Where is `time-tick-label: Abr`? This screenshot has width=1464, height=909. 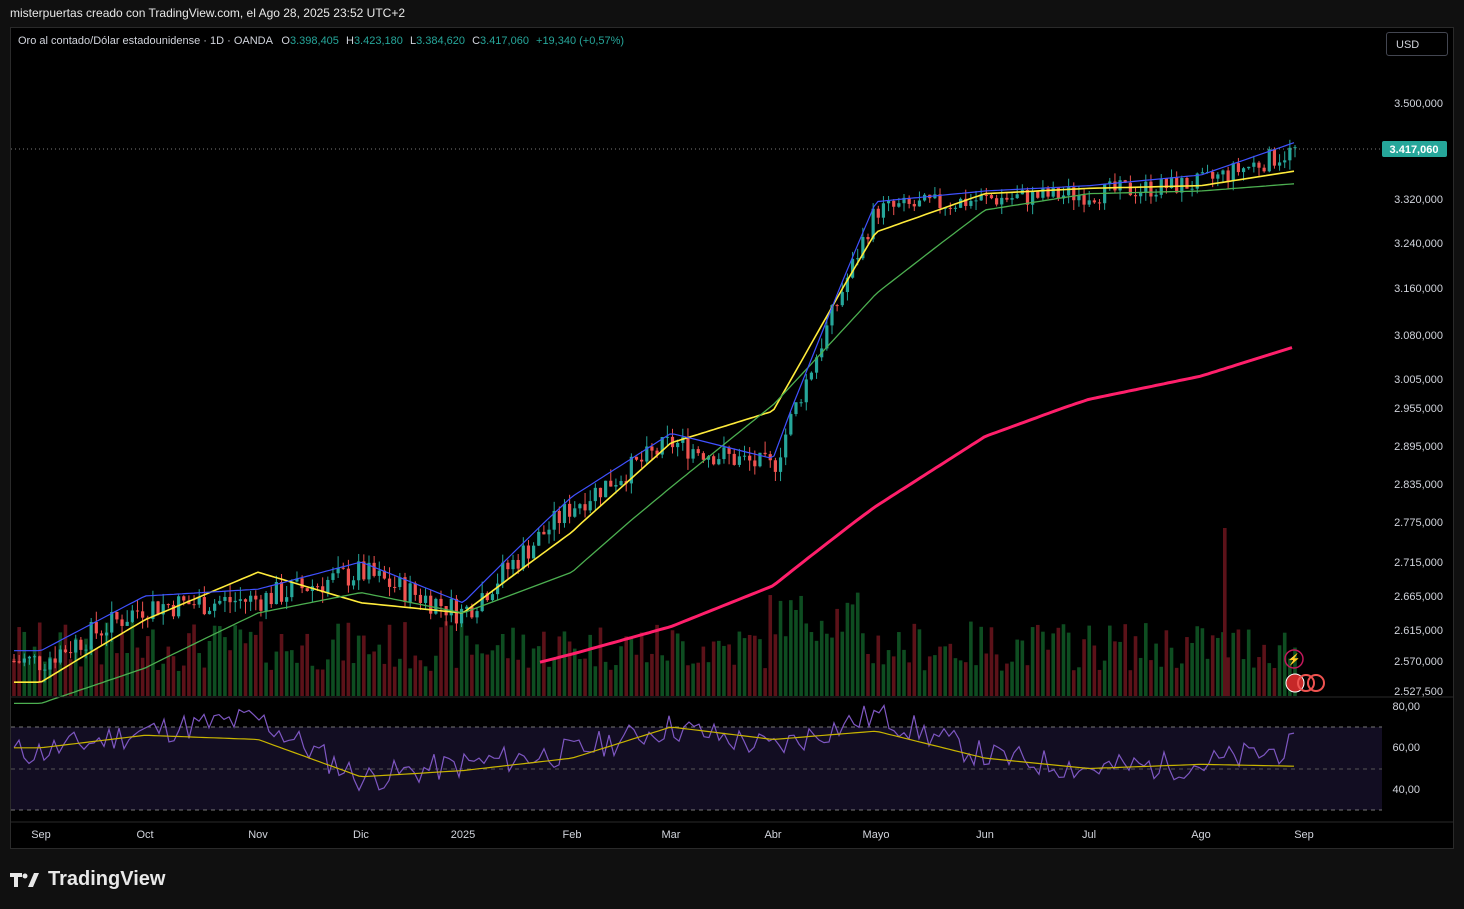
time-tick-label: Abr is located at coordinates (772, 835).